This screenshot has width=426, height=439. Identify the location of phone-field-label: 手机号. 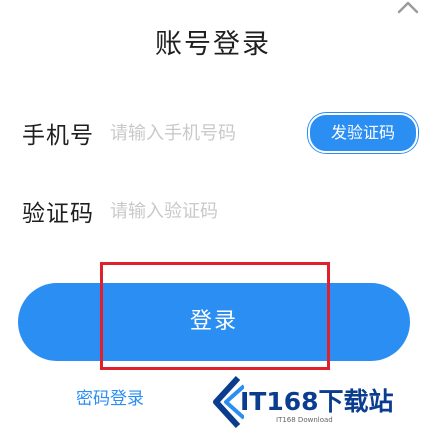
(58, 136).